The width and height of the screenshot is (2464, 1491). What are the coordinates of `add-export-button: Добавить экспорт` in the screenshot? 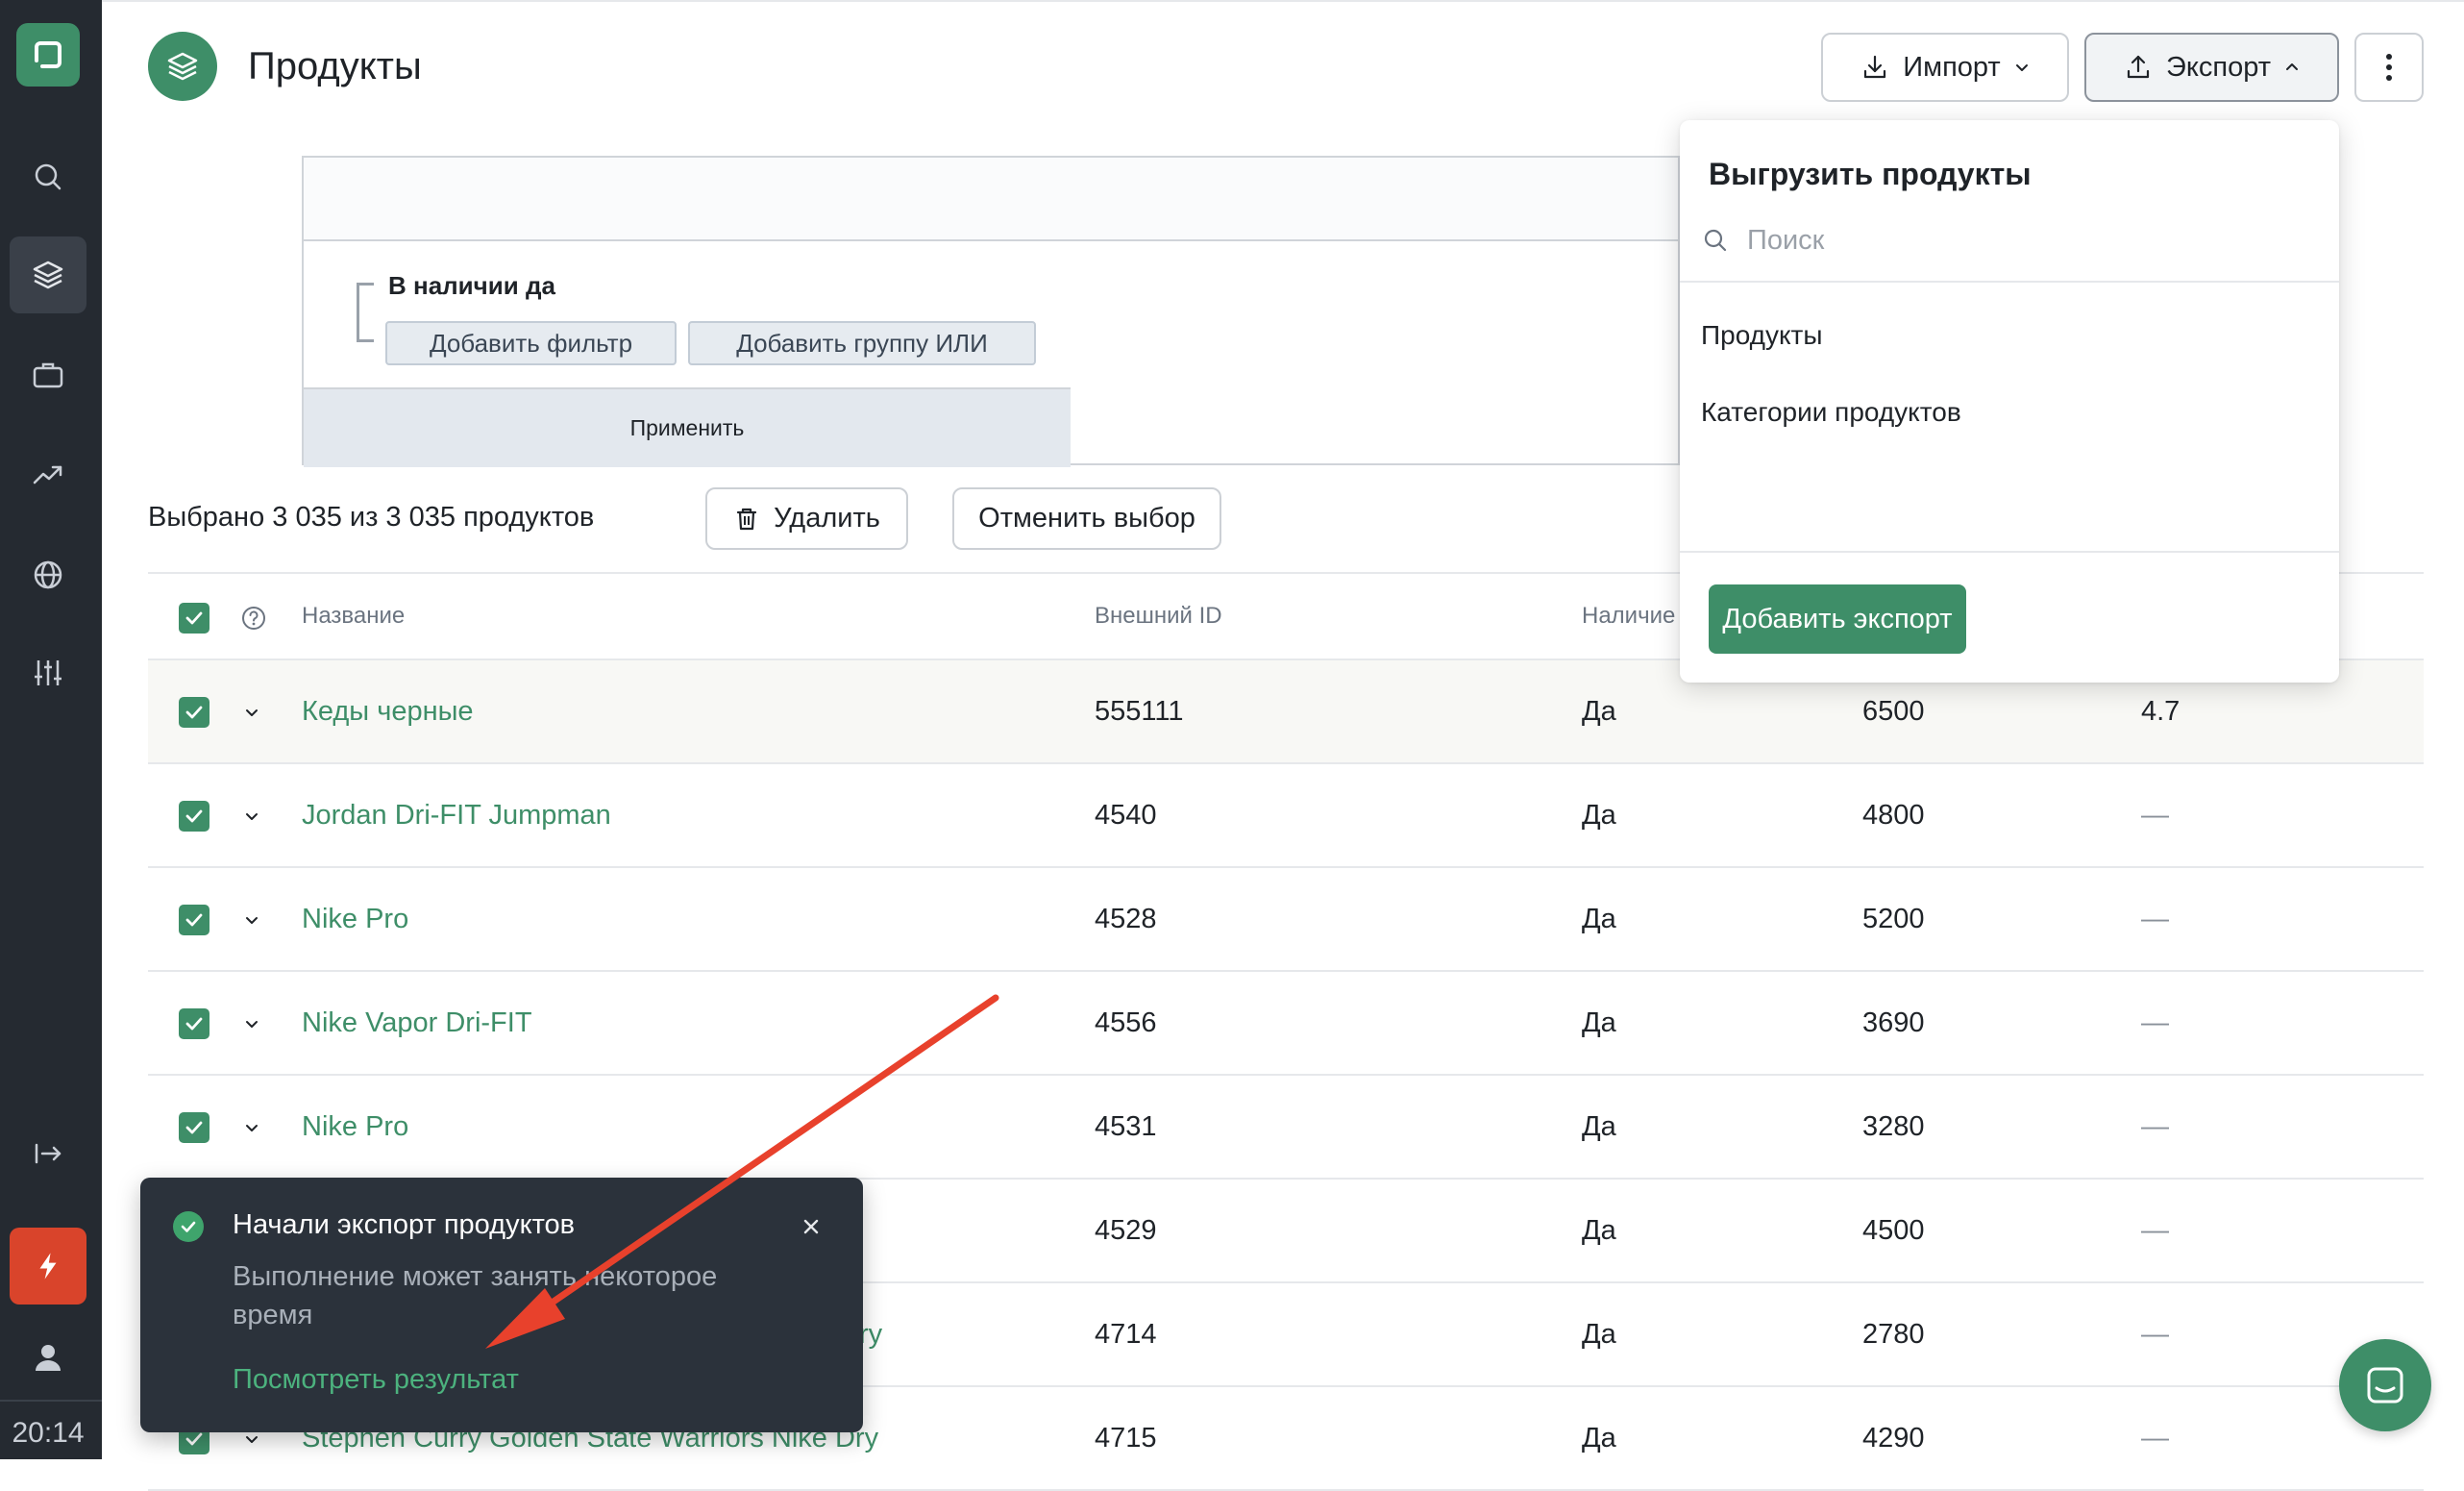 It's located at (1837, 619).